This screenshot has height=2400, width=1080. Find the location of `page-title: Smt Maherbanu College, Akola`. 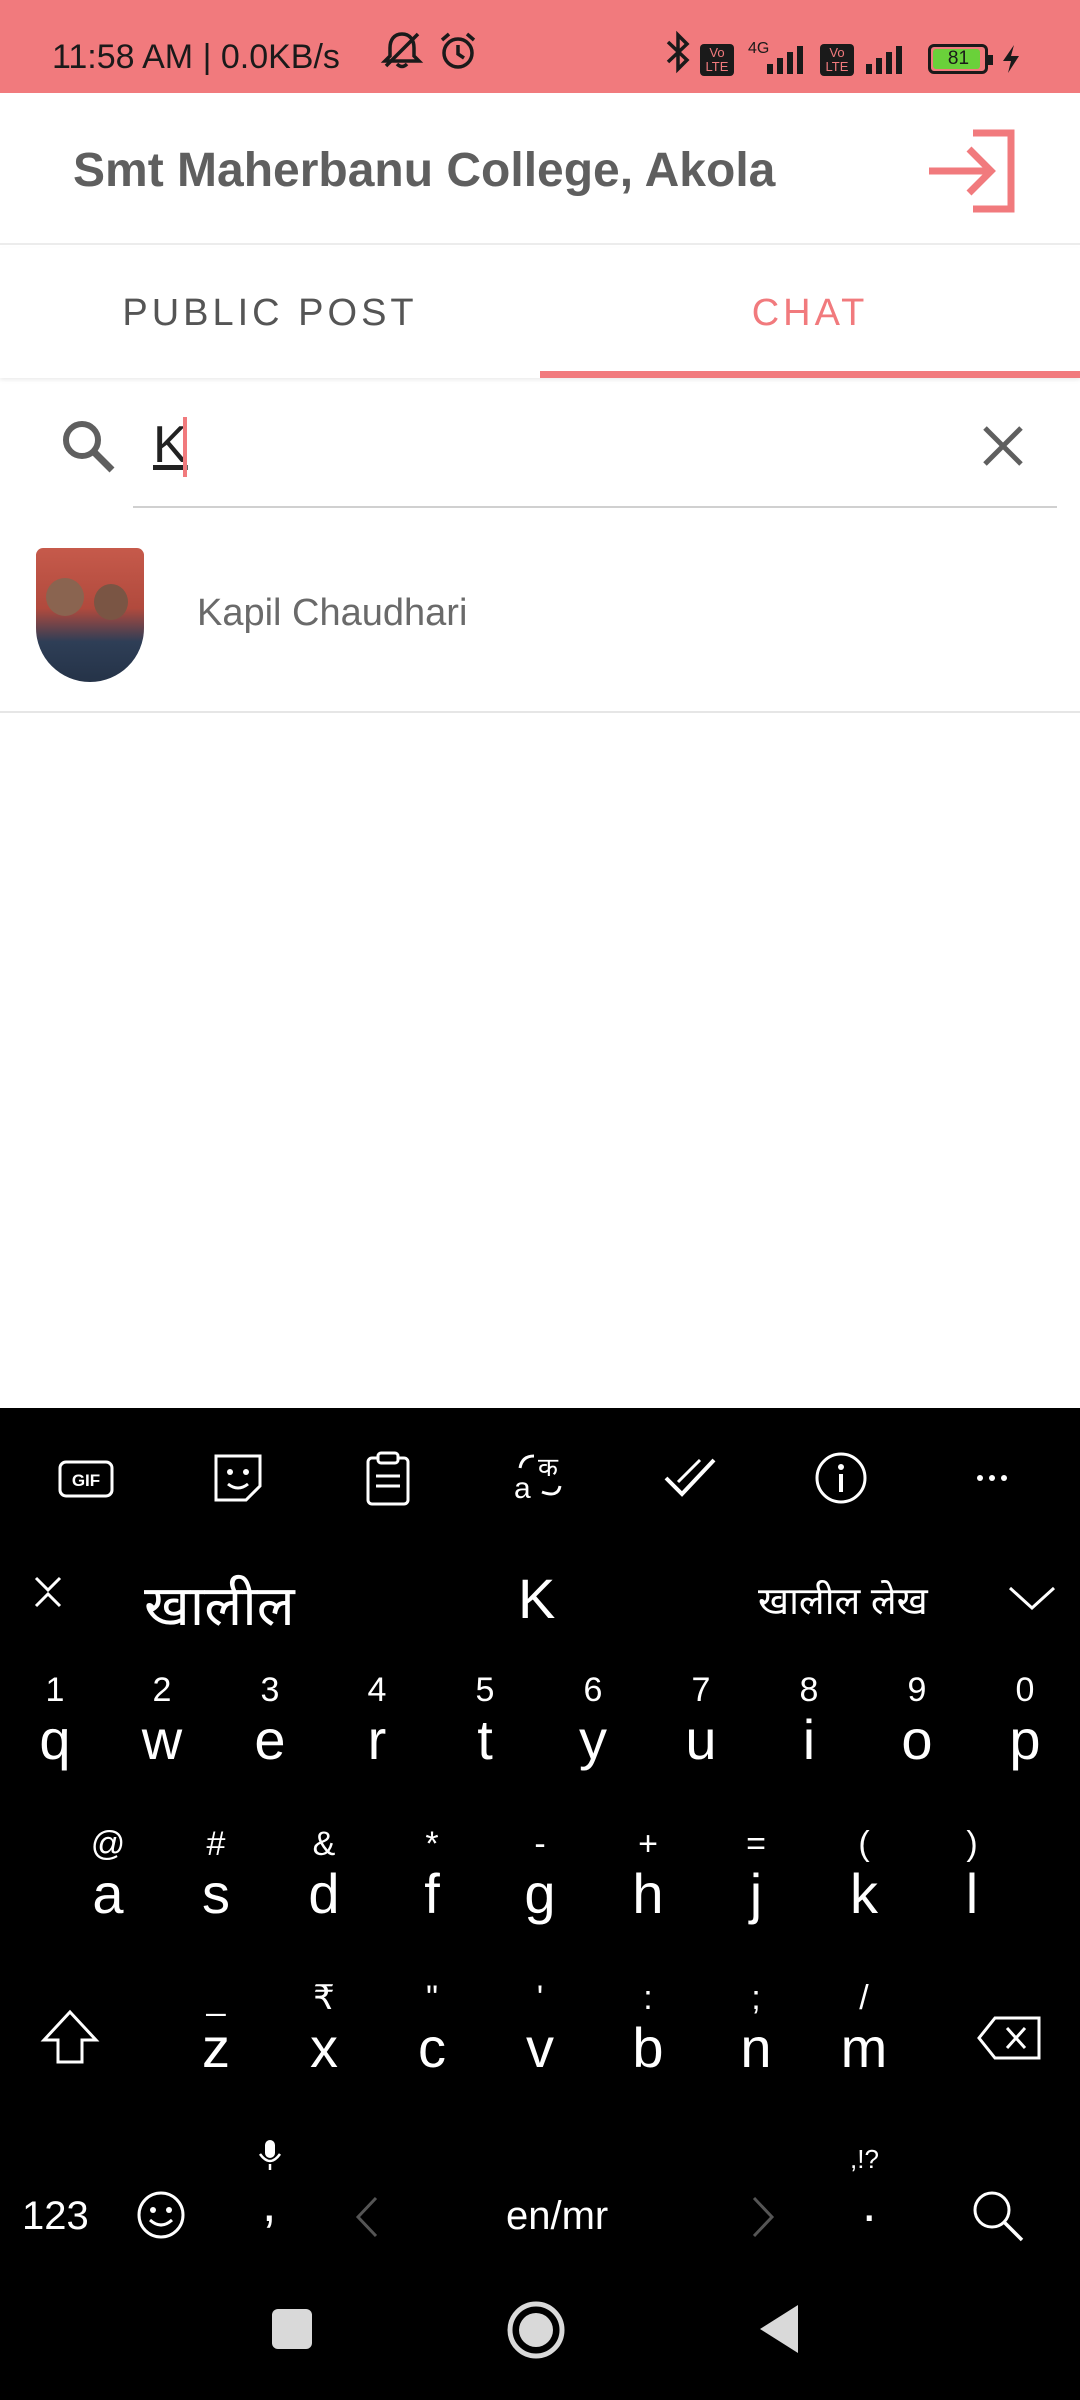

page-title: Smt Maherbanu College, Akola is located at coordinates (424, 170).